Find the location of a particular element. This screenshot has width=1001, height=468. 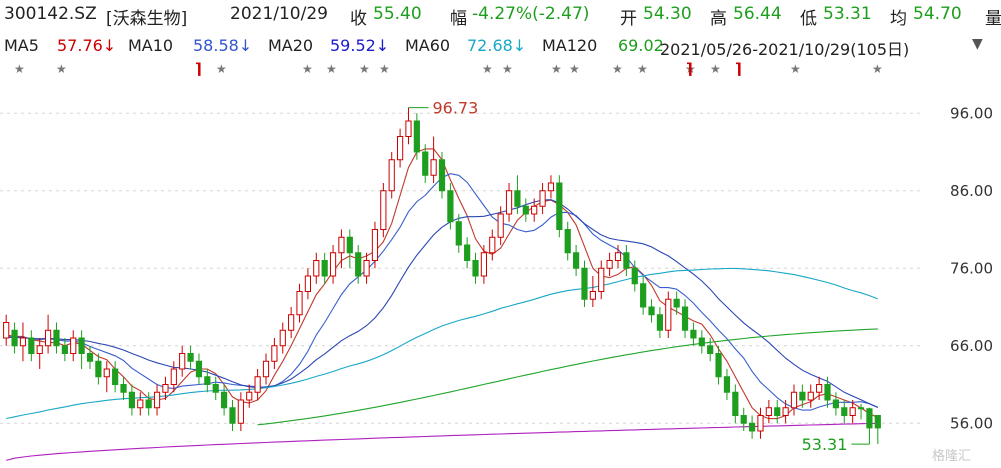

low-annotation-label: 53.31 is located at coordinates (825, 444).